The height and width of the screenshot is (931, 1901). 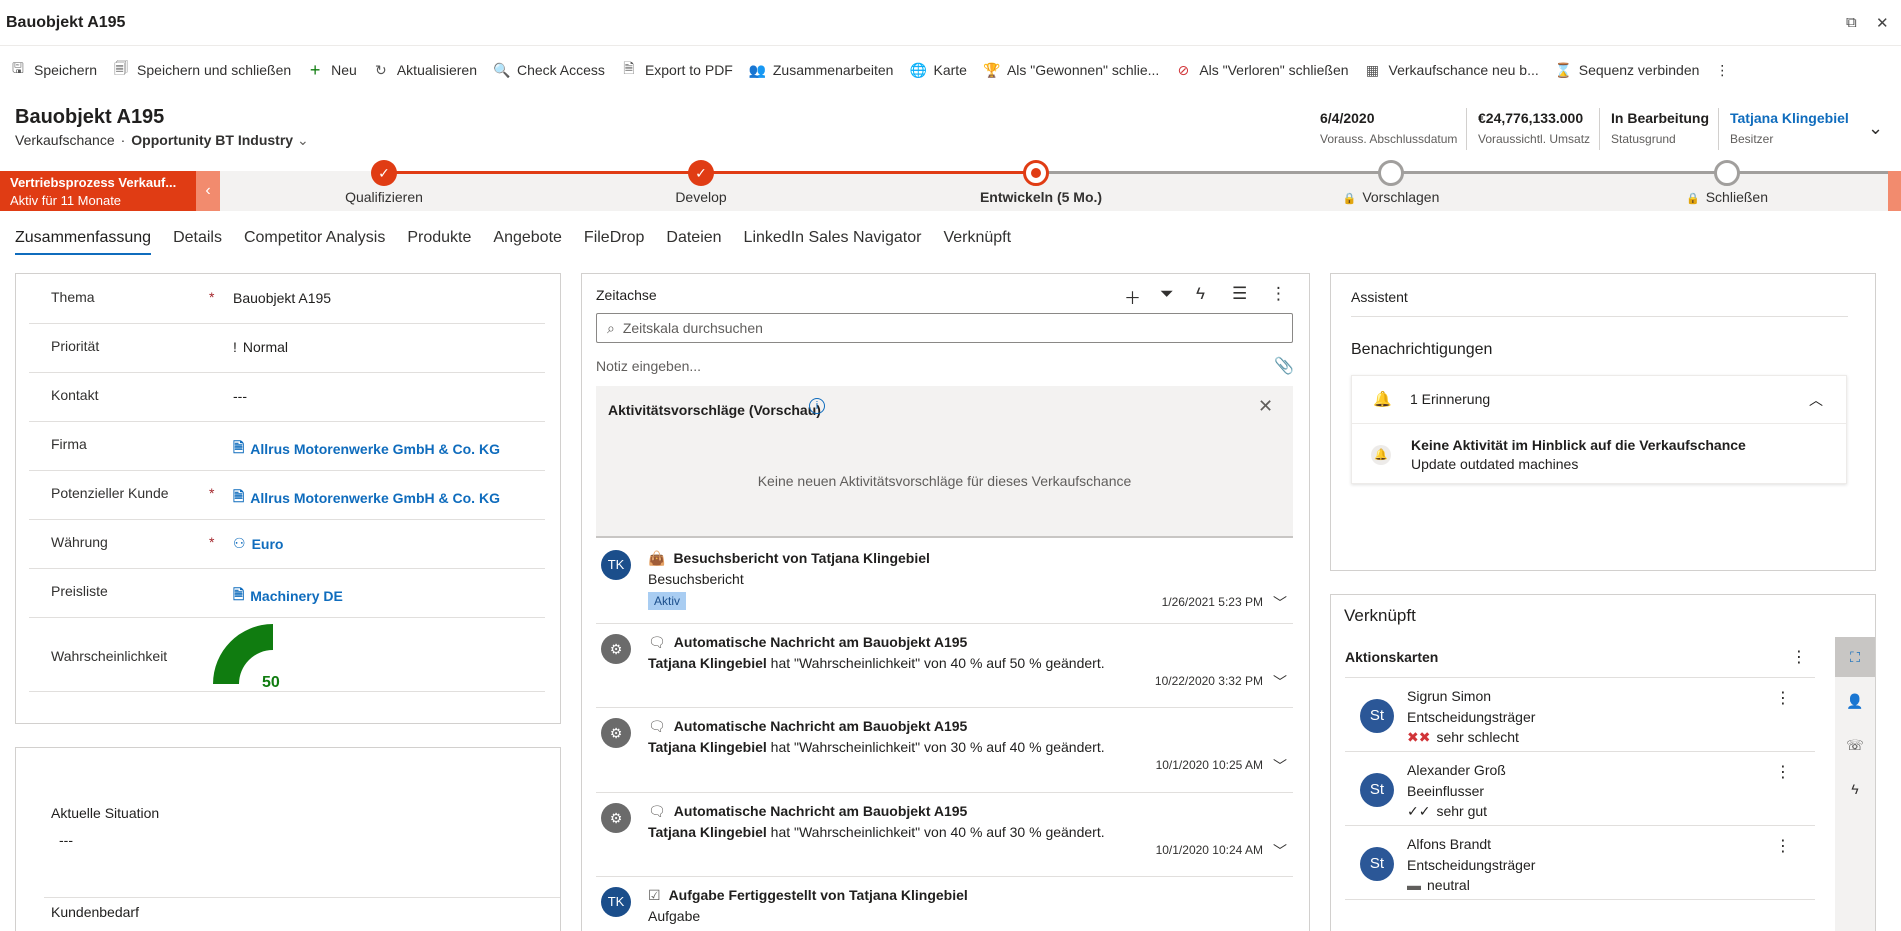 I want to click on phone-icon: ☏, so click(x=1855, y=745).